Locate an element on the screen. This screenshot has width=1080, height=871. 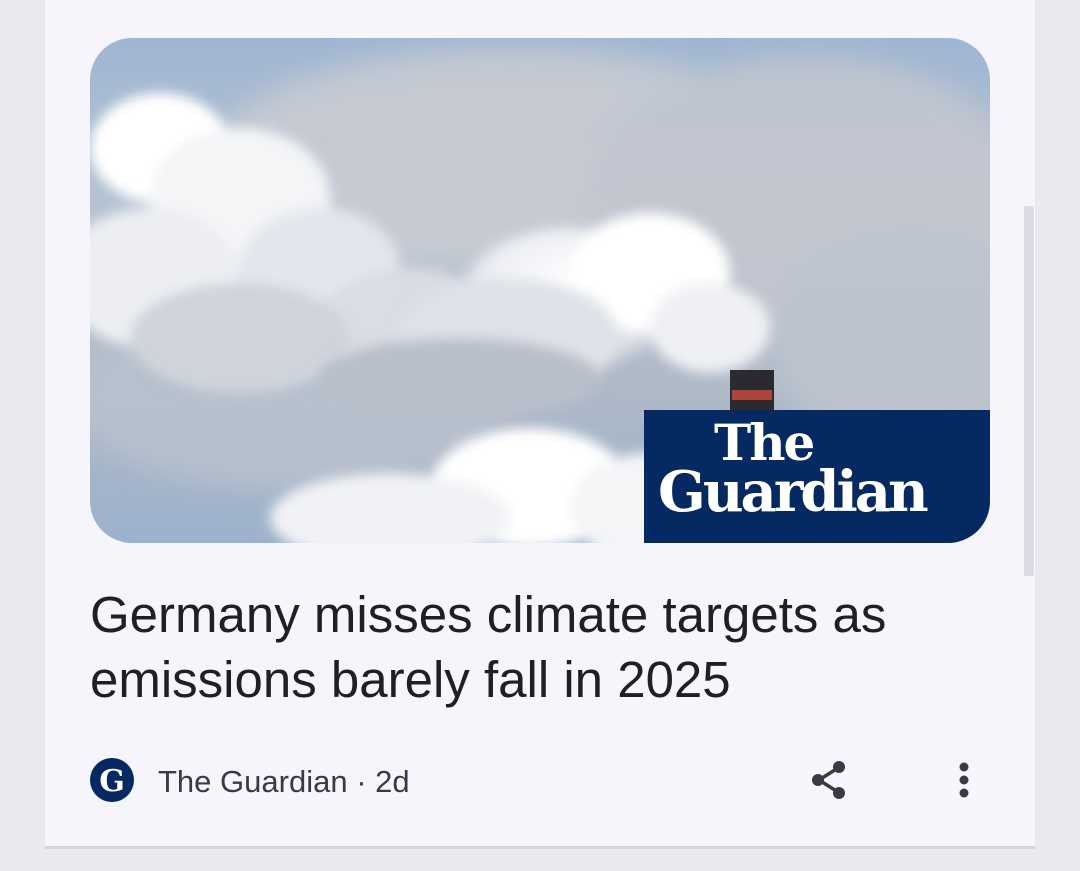
guardian-brand-overlay: The Guardian is located at coordinates (817, 476).